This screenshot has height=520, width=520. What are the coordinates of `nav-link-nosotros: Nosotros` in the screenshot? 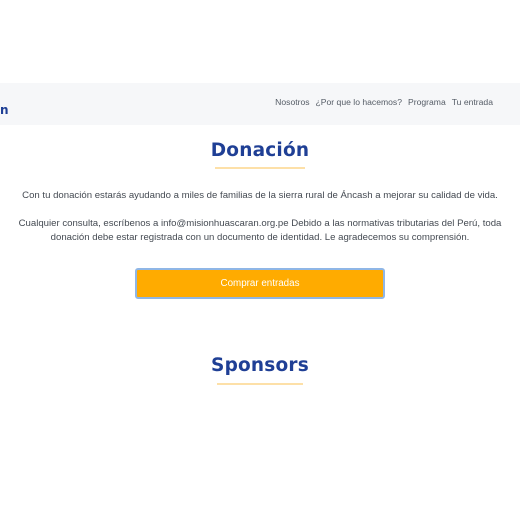 It's located at (292, 102).